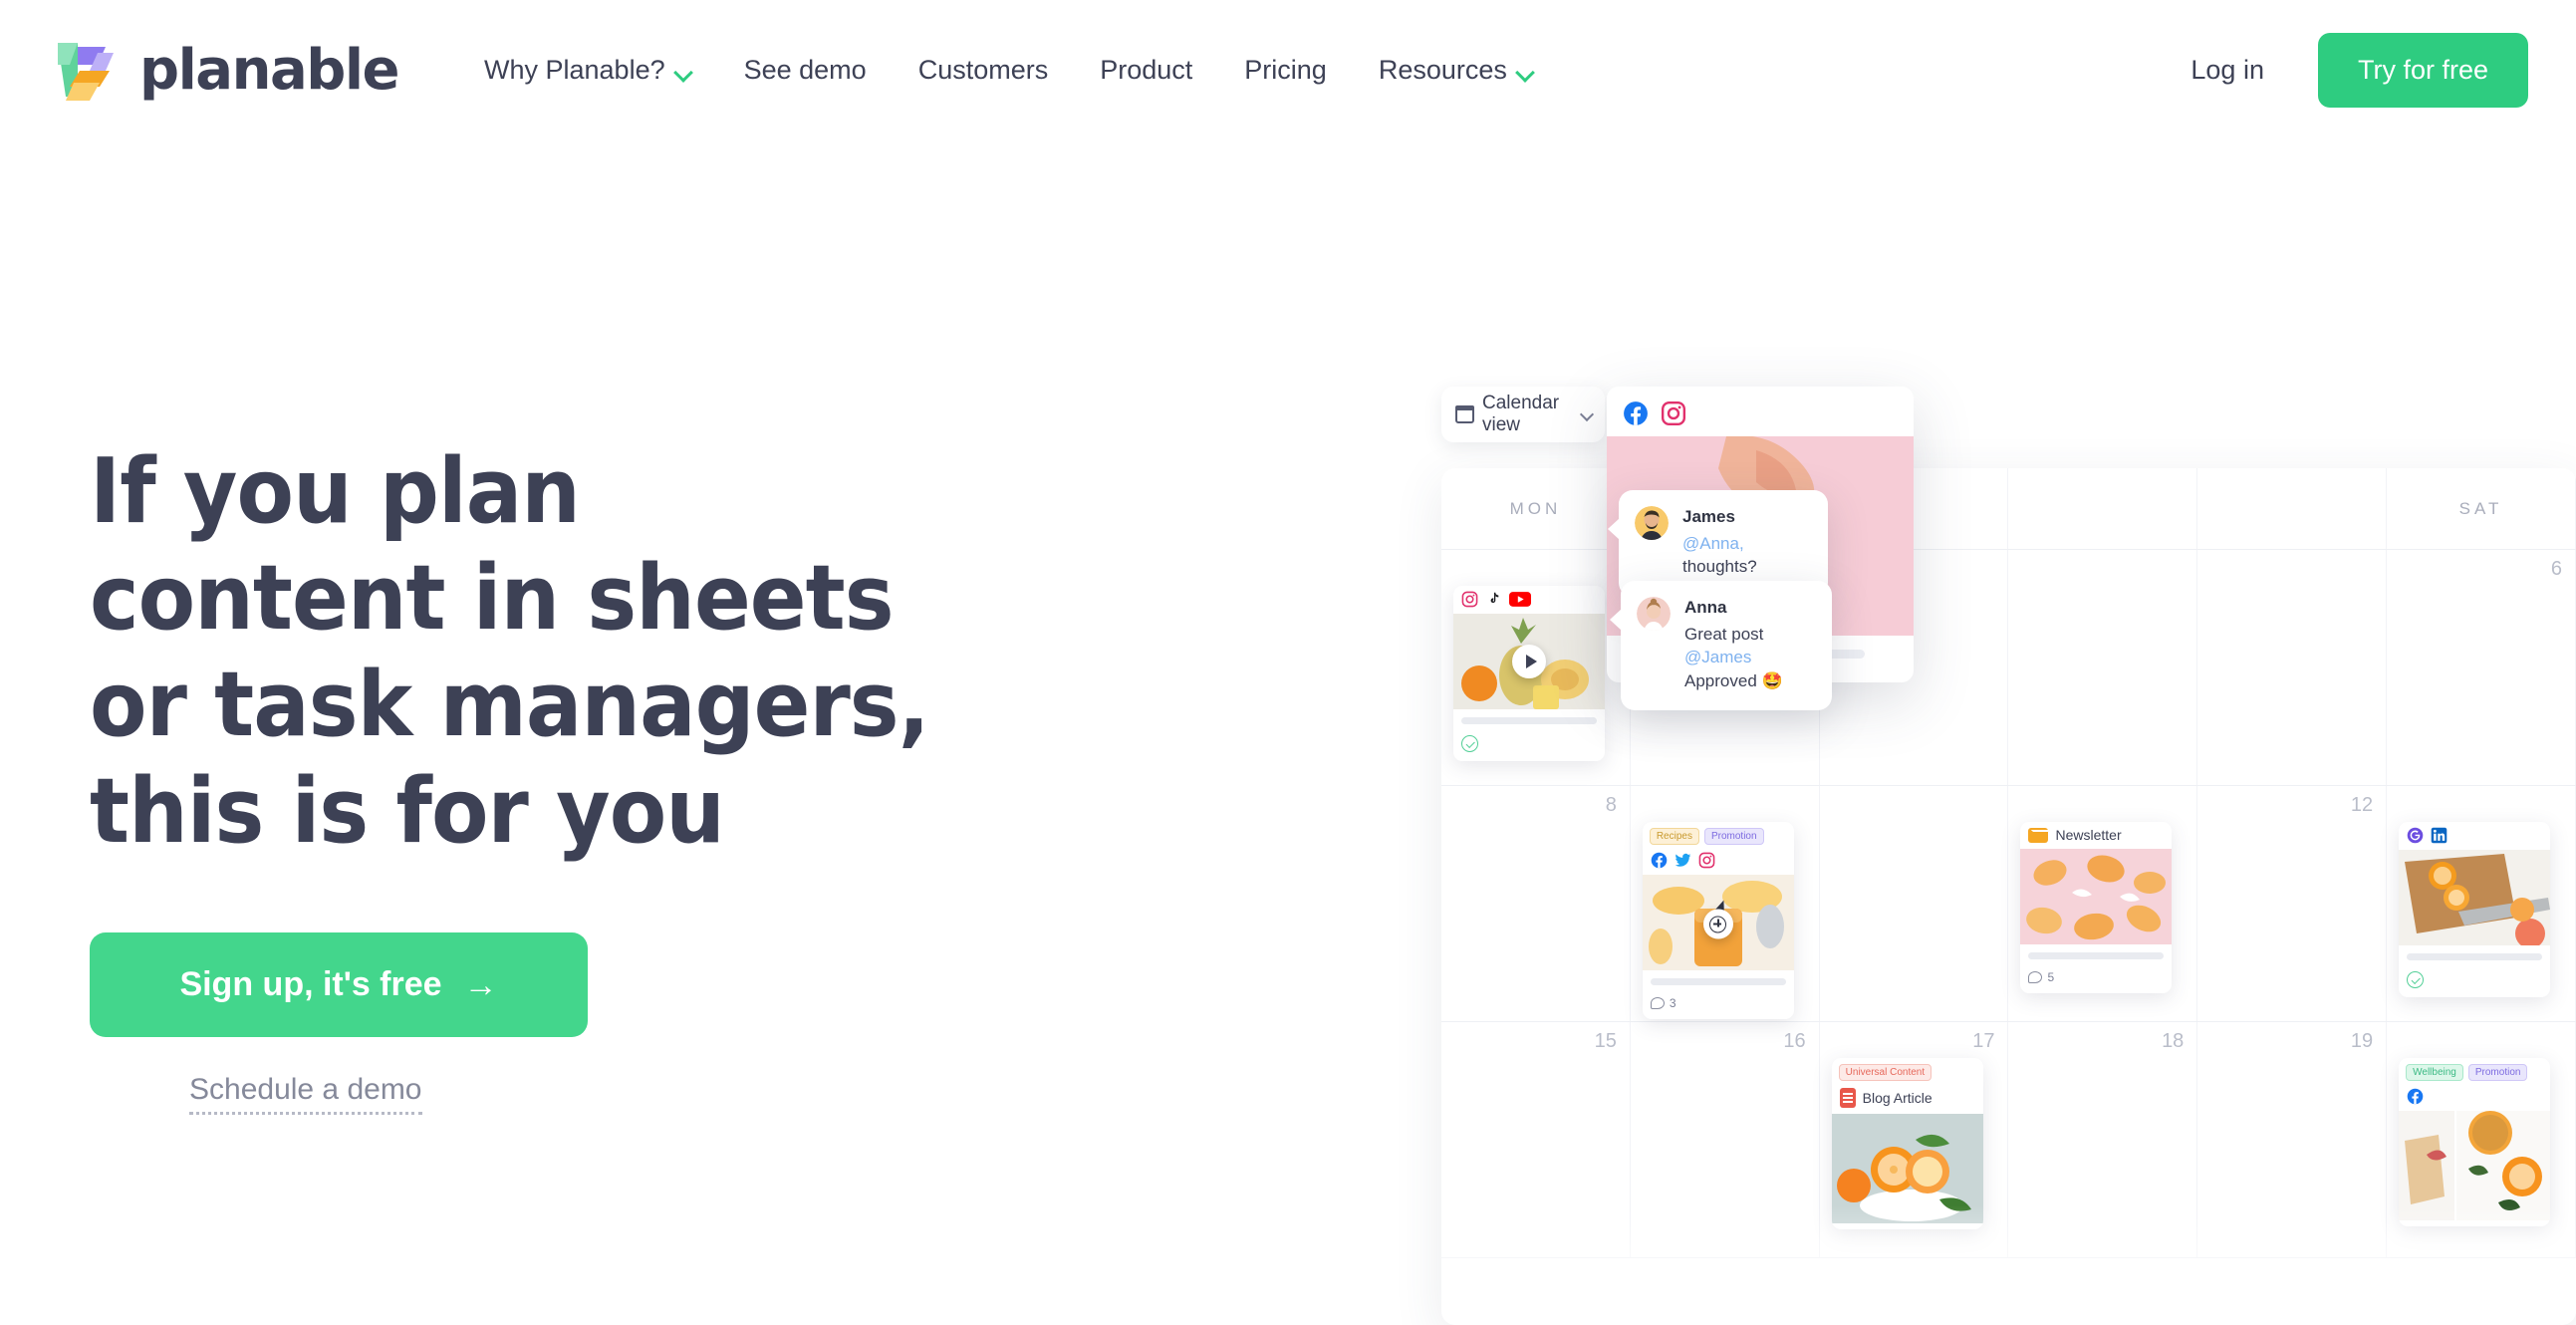 This screenshot has height=1325, width=2576. What do you see at coordinates (1885, 1072) in the screenshot?
I see `tag-universal-content: Universal Content` at bounding box center [1885, 1072].